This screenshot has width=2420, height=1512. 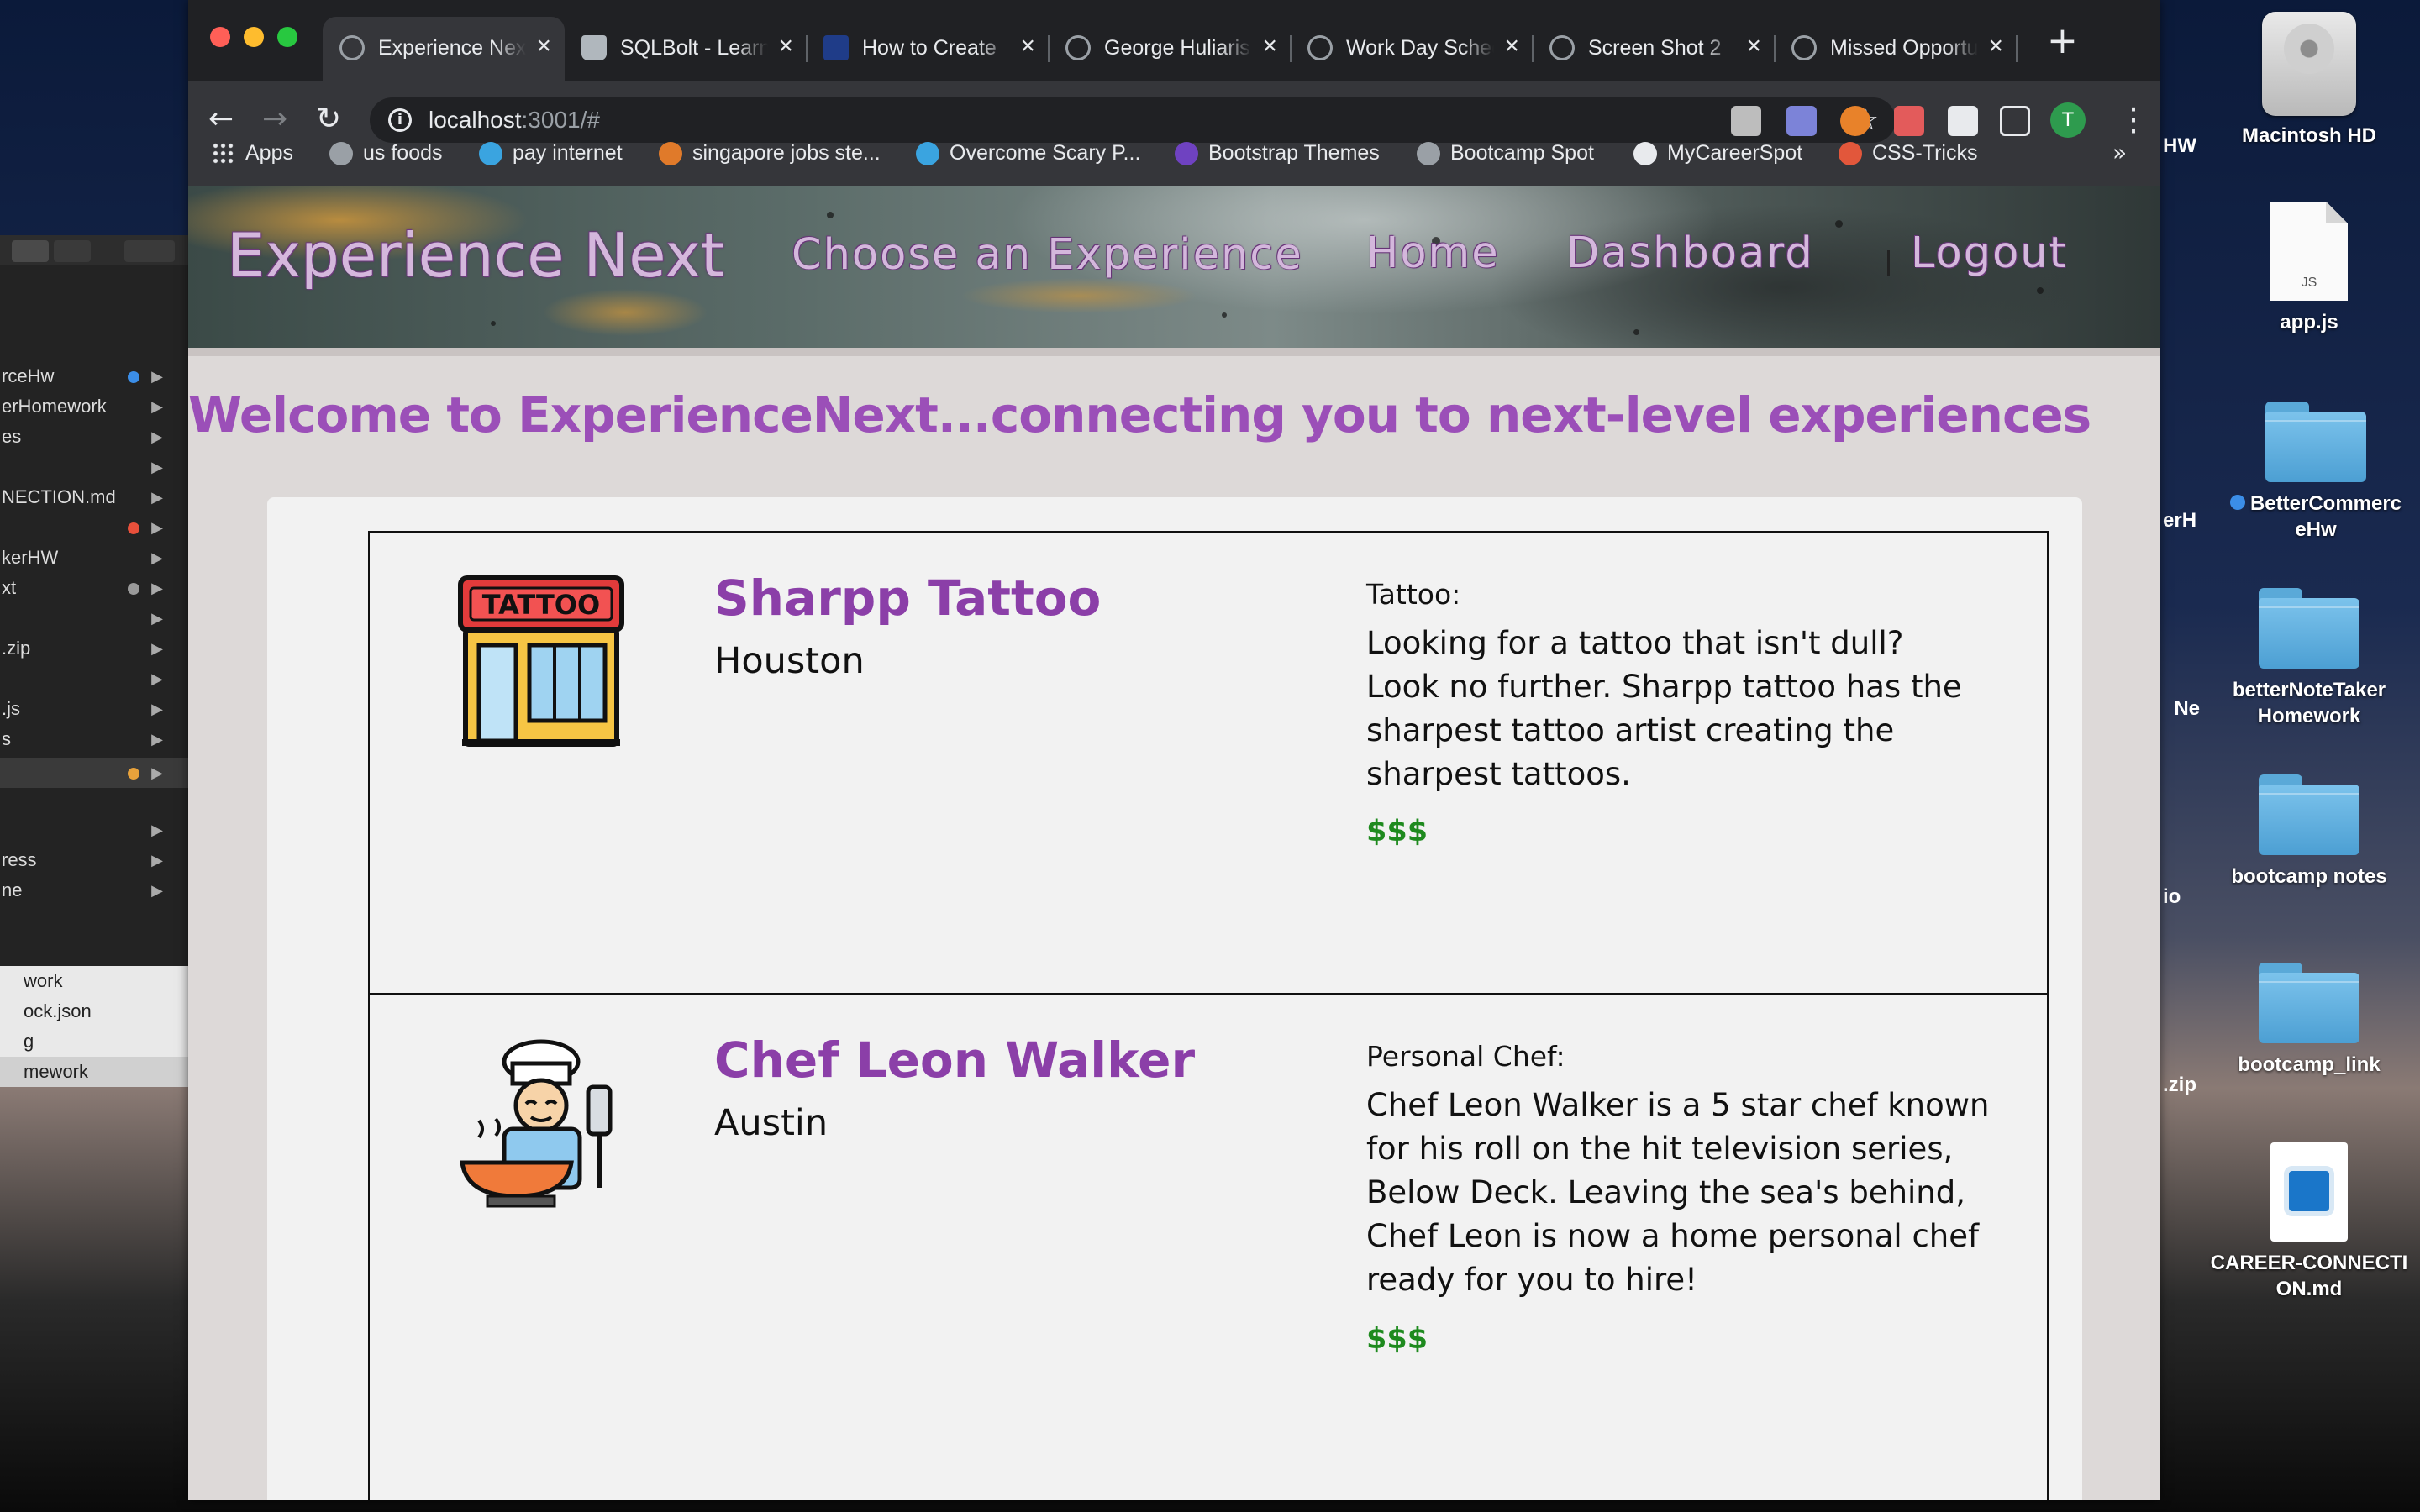 I want to click on desktop-icon-bootcamp-link: bootcamp_link, so click(x=2309, y=1020).